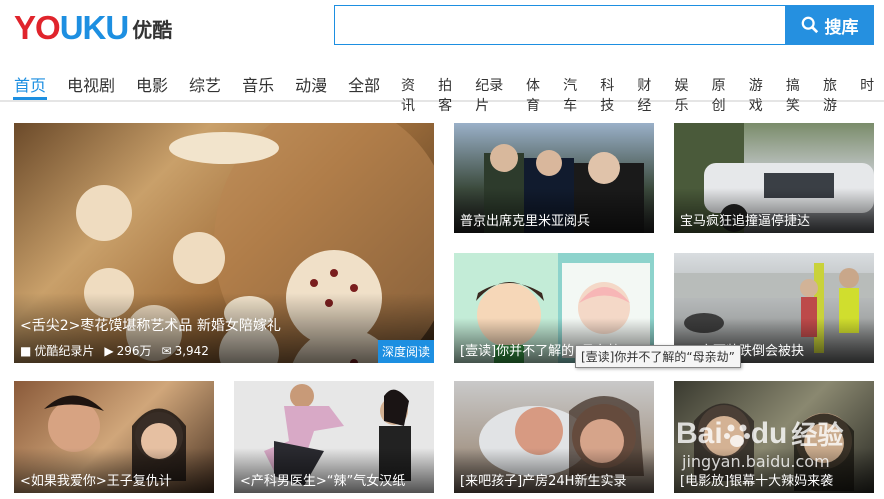 This screenshot has height=499, width=884. What do you see at coordinates (323, 481) in the screenshot?
I see `video-title: <产科男医生>“辣”气女汉纸` at bounding box center [323, 481].